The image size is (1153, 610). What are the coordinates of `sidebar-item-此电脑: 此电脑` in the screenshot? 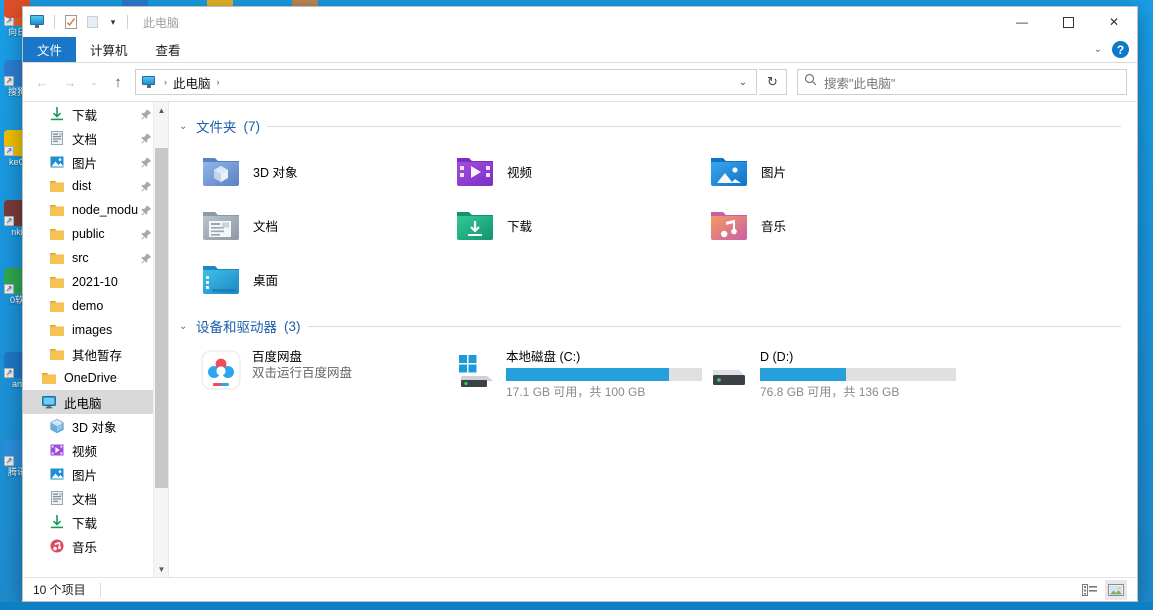 It's located at (95, 402).